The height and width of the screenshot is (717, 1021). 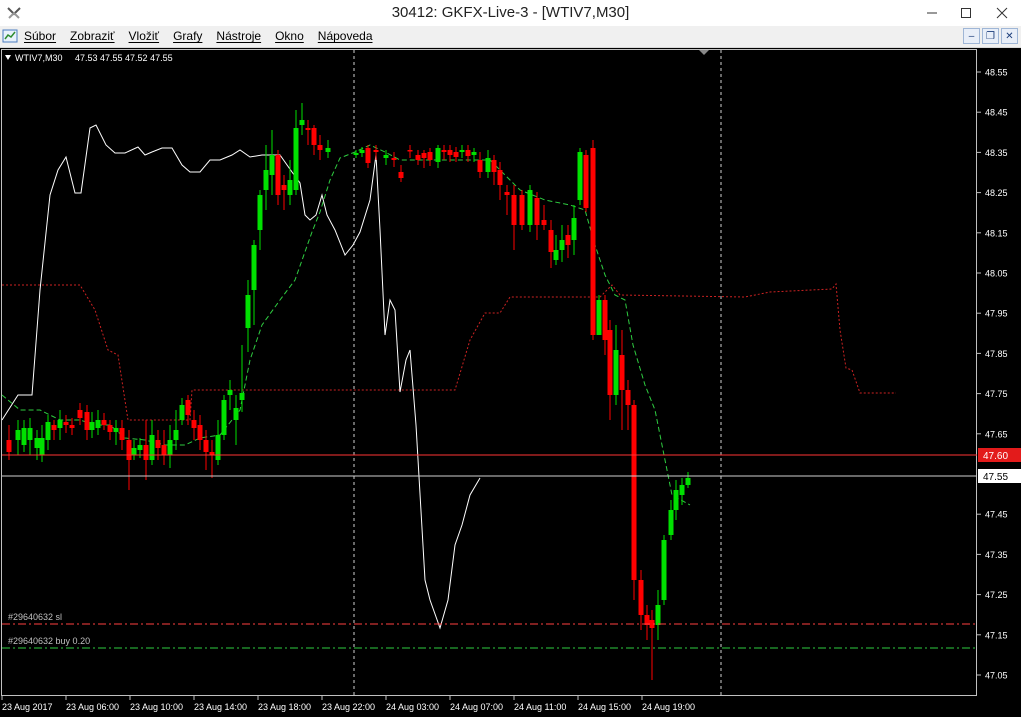 What do you see at coordinates (156, 707) in the screenshot?
I see `time-tick-label: 23 Aug 10:00` at bounding box center [156, 707].